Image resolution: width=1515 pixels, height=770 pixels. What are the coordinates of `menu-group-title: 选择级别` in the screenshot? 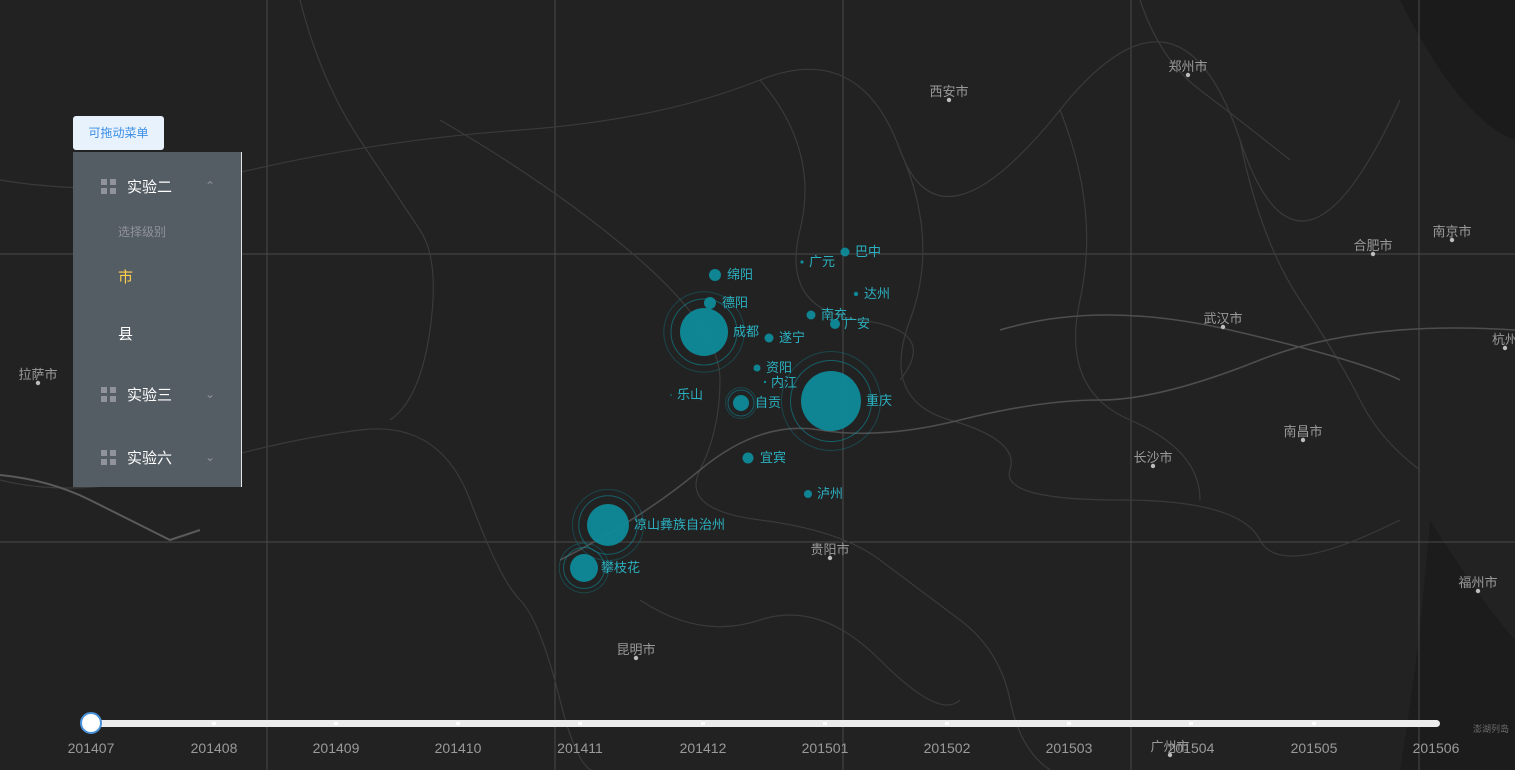 It's located at (142, 232).